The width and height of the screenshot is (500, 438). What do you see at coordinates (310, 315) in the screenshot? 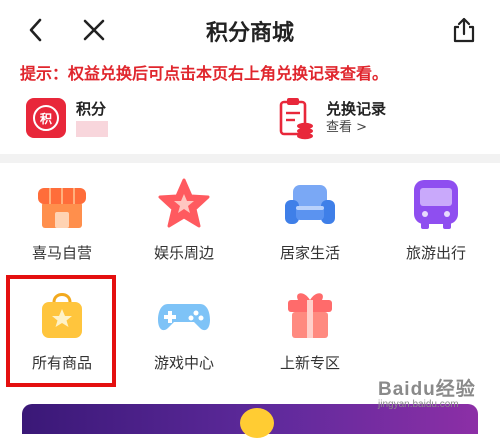
I see `gift-box-icon` at bounding box center [310, 315].